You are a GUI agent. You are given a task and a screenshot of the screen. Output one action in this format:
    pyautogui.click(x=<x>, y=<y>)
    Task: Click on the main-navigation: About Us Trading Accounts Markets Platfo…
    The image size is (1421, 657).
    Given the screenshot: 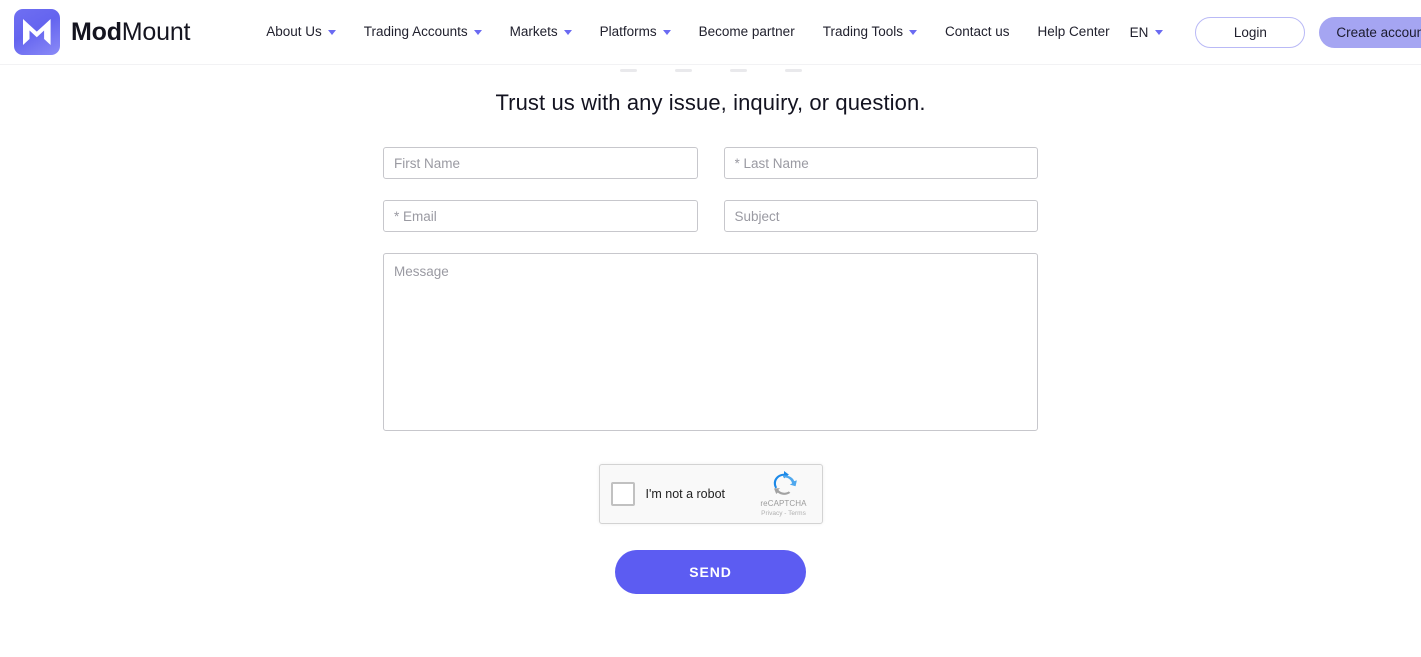 What is the action you would take?
    pyautogui.click(x=687, y=32)
    